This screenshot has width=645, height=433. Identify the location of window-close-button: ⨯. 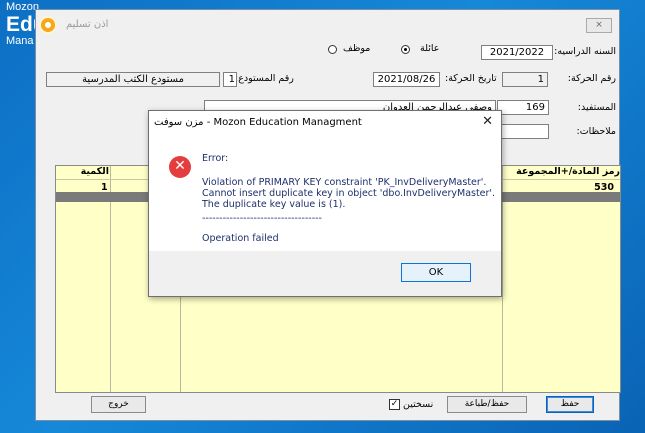
(599, 25).